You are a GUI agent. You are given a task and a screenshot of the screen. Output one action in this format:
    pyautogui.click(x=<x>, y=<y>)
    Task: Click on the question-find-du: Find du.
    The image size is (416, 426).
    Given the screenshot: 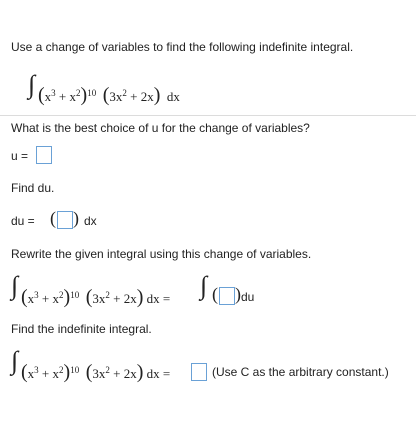 What is the action you would take?
    pyautogui.click(x=33, y=188)
    